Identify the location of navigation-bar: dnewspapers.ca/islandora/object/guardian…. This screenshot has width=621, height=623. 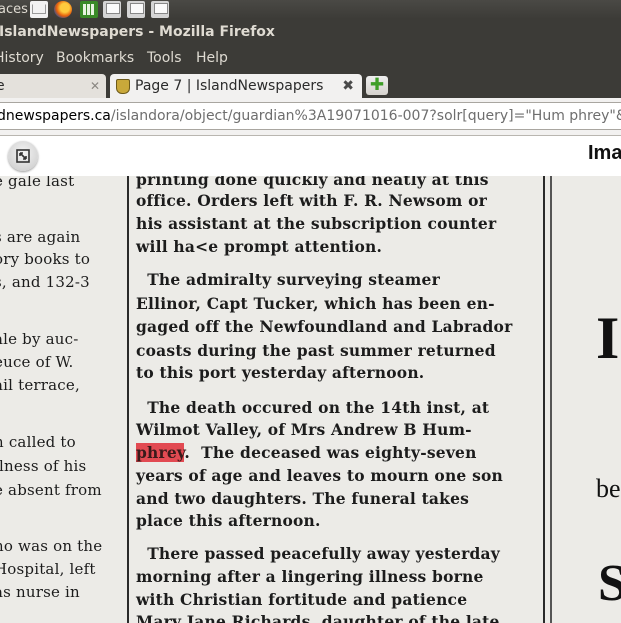
(310, 117).